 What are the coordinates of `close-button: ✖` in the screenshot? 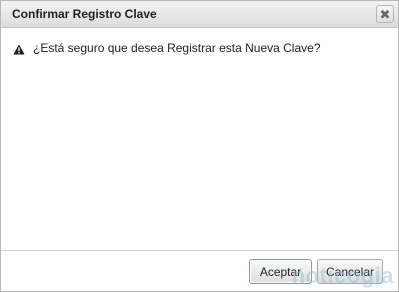 It's located at (385, 14).